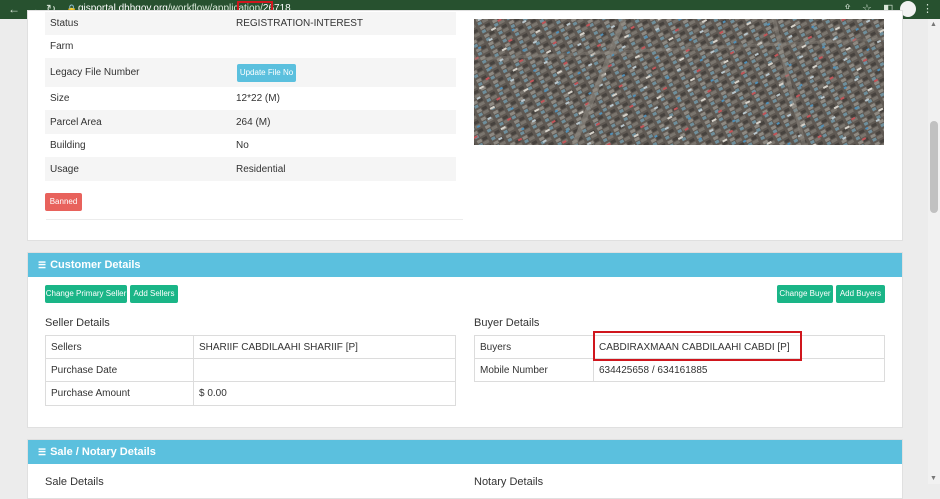 This screenshot has height=499, width=940. Describe the element at coordinates (60, 98) in the screenshot. I see `row-label: Size` at that location.